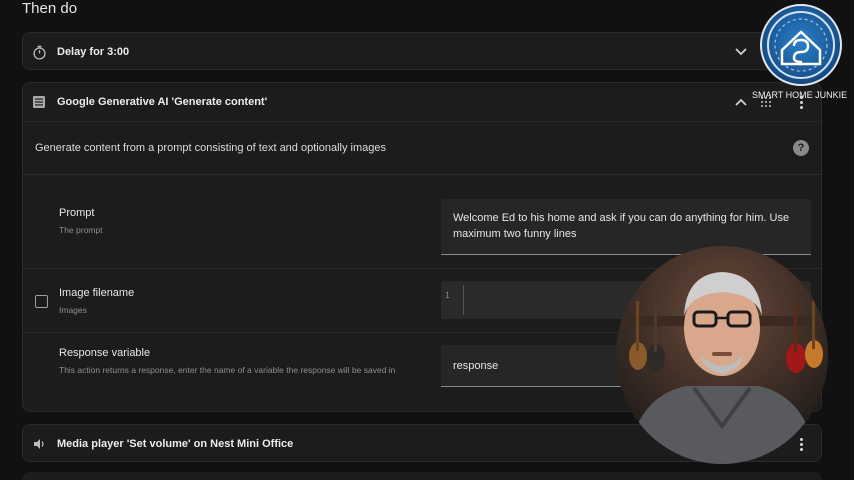 The width and height of the screenshot is (854, 480). What do you see at coordinates (105, 353) in the screenshot?
I see `response-variable-label: Response variable` at bounding box center [105, 353].